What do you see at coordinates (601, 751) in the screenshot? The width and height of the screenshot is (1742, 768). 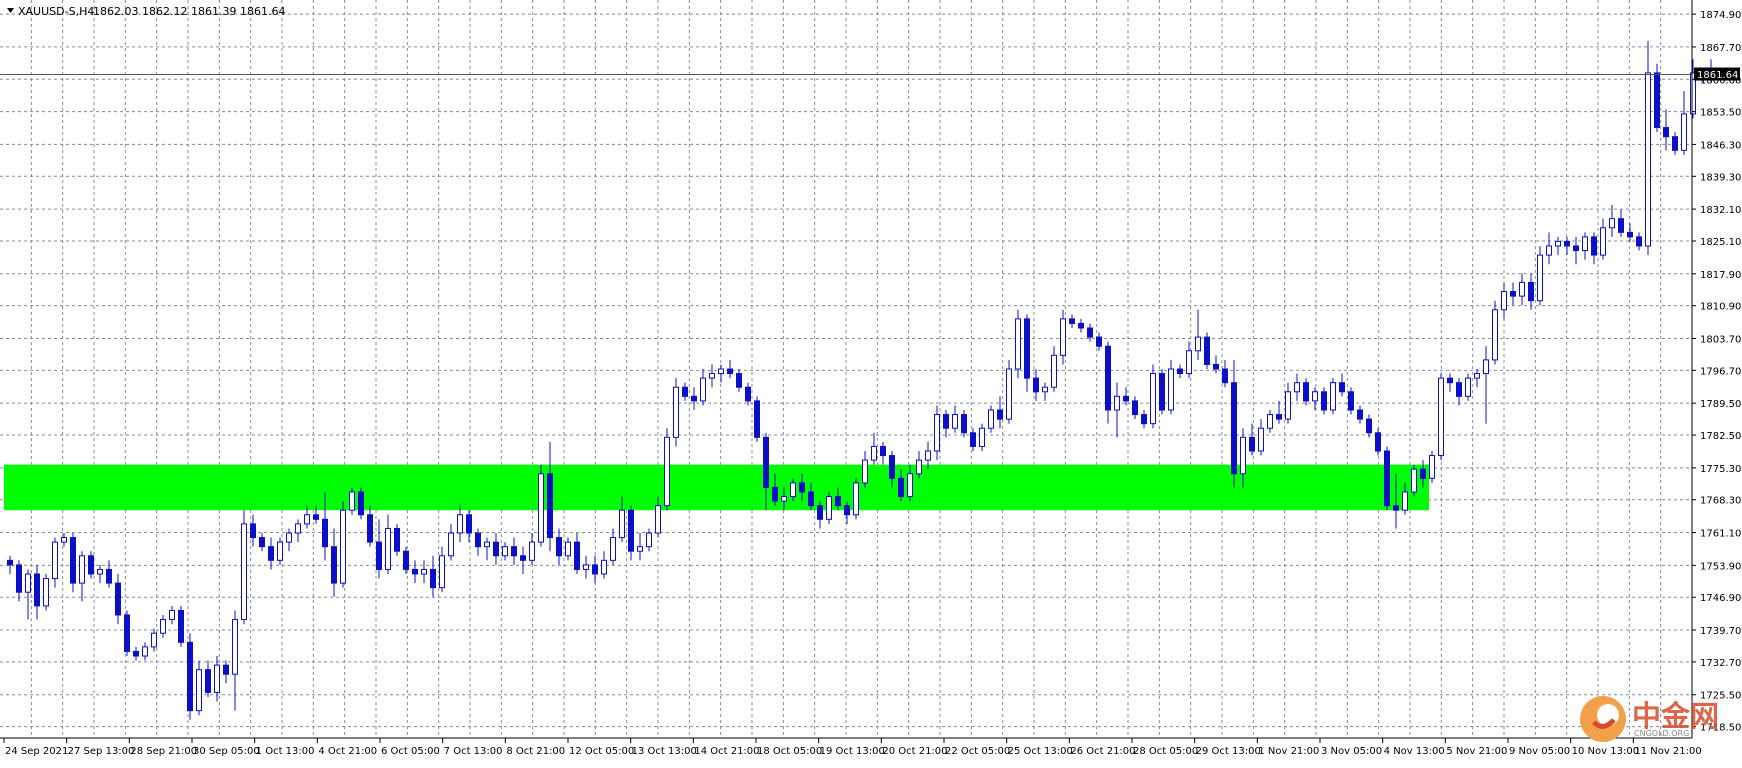 I see `time-label: 12 Oct 05:00` at bounding box center [601, 751].